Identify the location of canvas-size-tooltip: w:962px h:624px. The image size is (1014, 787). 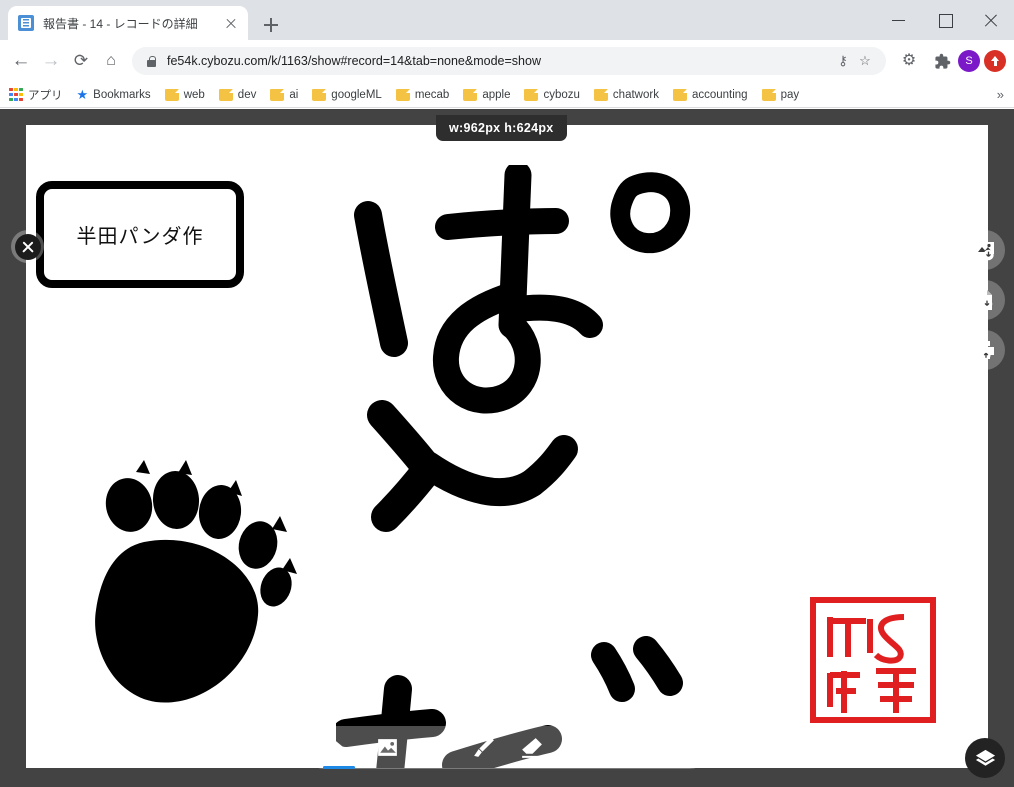
(501, 128).